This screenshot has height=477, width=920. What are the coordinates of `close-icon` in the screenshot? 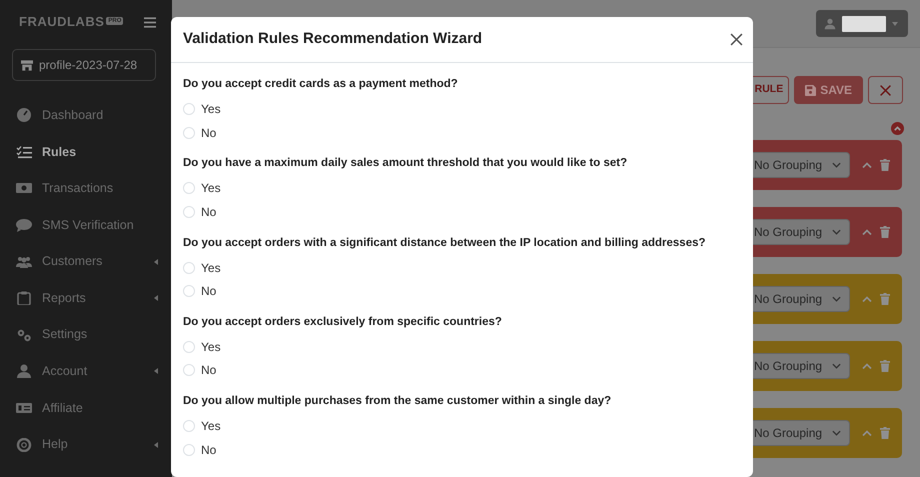 It's located at (736, 39).